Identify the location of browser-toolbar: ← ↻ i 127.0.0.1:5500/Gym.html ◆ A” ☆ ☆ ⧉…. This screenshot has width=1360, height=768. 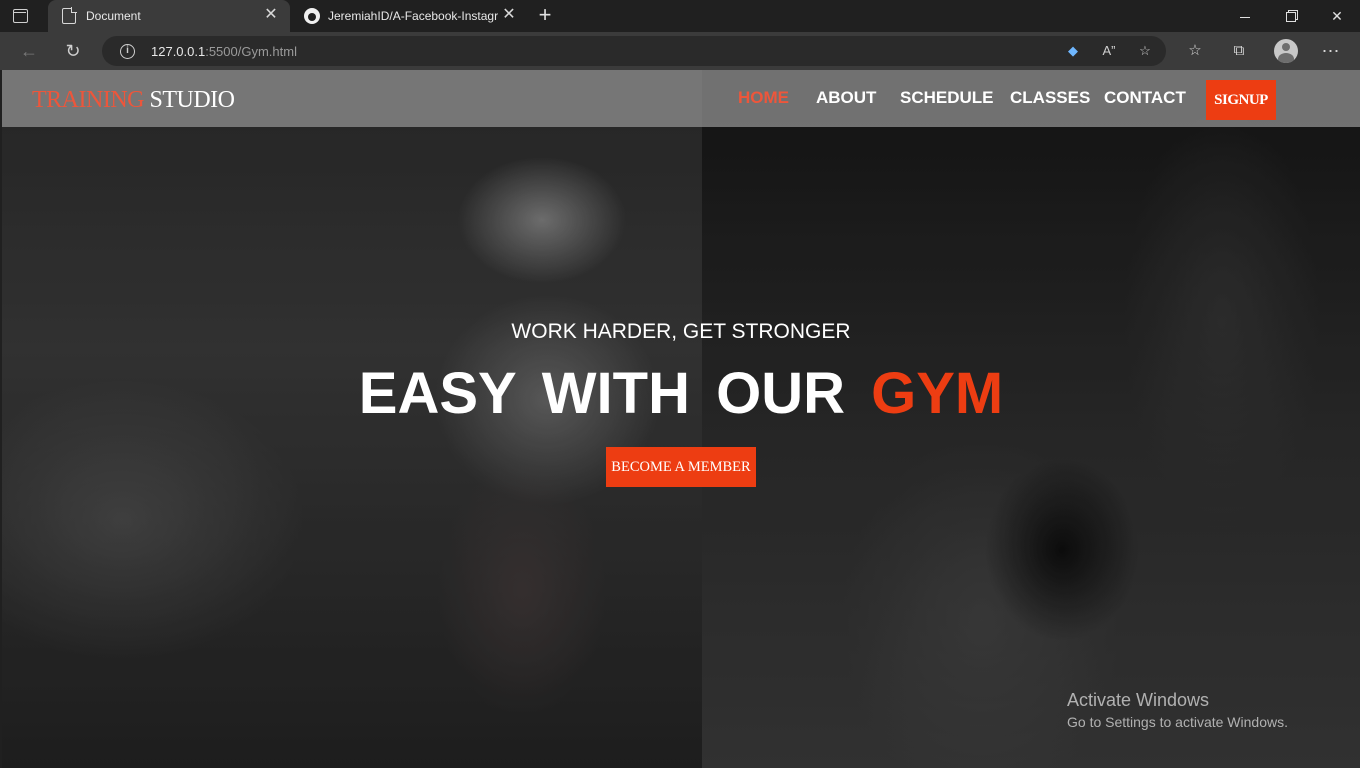
(680, 51).